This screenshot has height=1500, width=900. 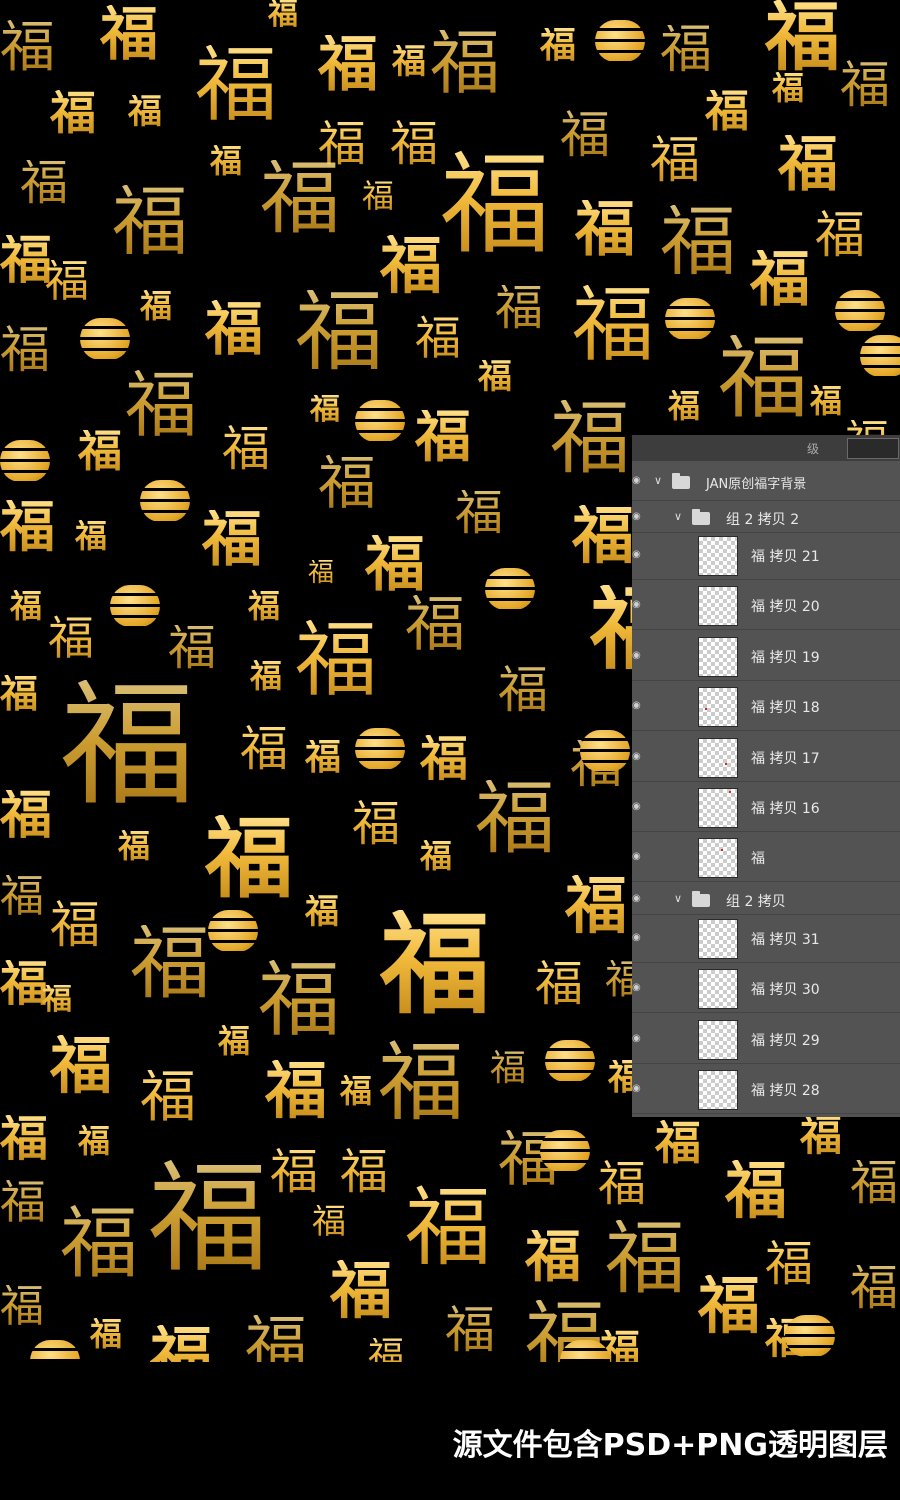 I want to click on layer-row: ◉ 福 拷贝 20, so click(x=766, y=605).